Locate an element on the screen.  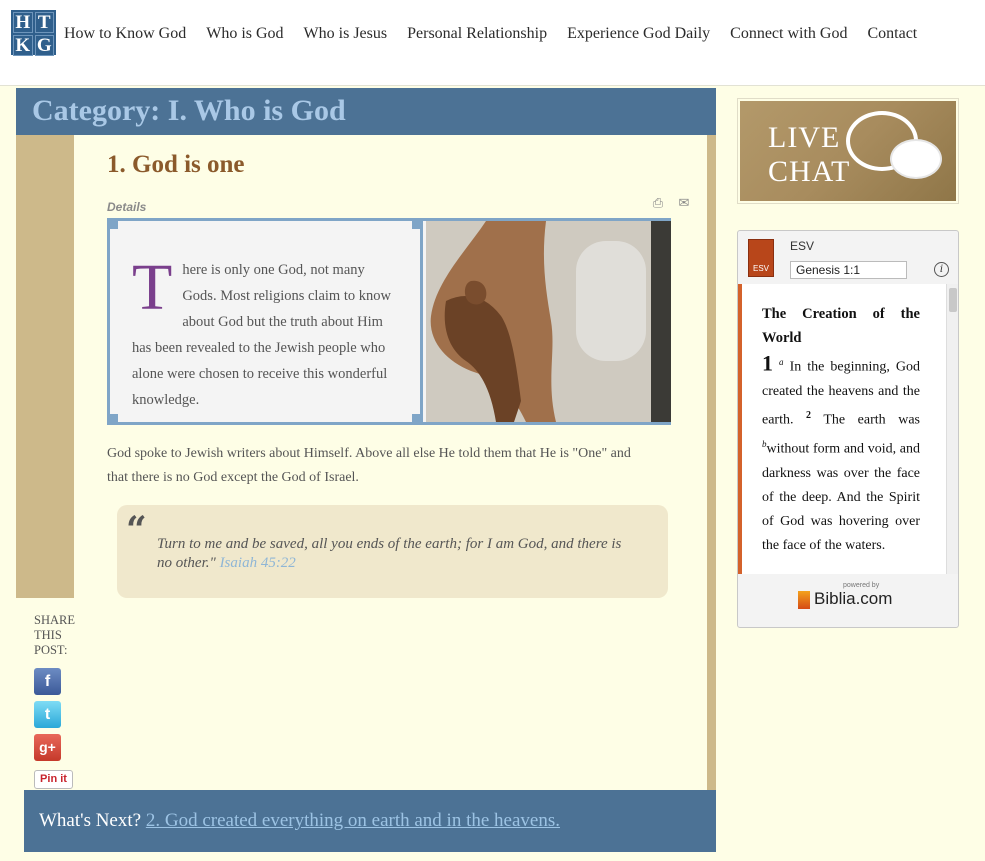
share-panel: SHARE THIS POST: f t g+ Pin it is located at coordinates (59, 701).